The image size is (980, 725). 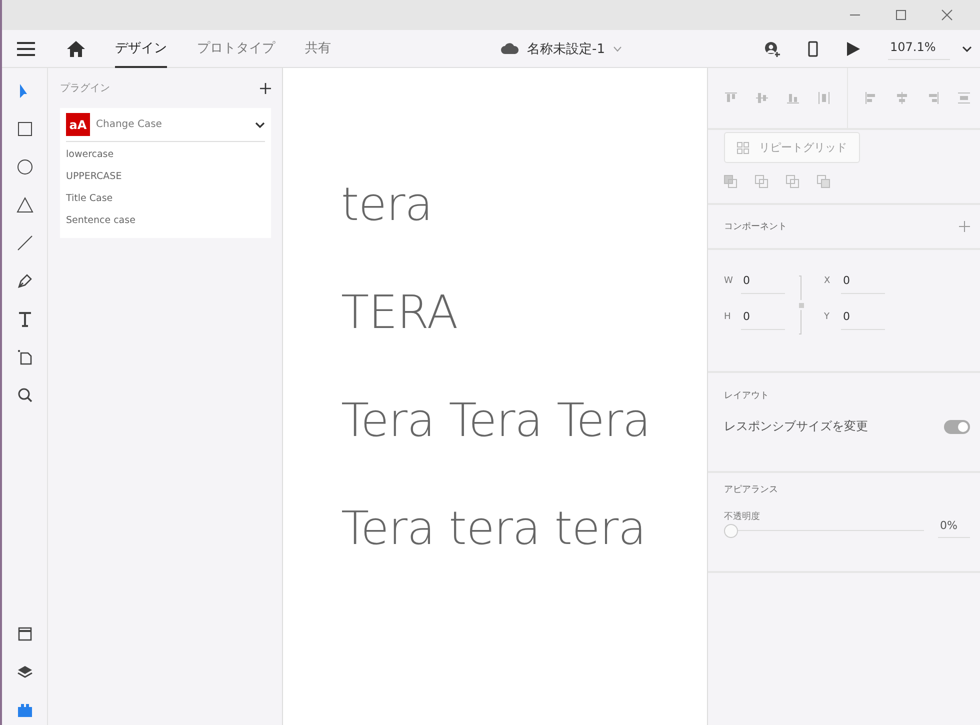 What do you see at coordinates (26, 49) in the screenshot?
I see `menu-icon` at bounding box center [26, 49].